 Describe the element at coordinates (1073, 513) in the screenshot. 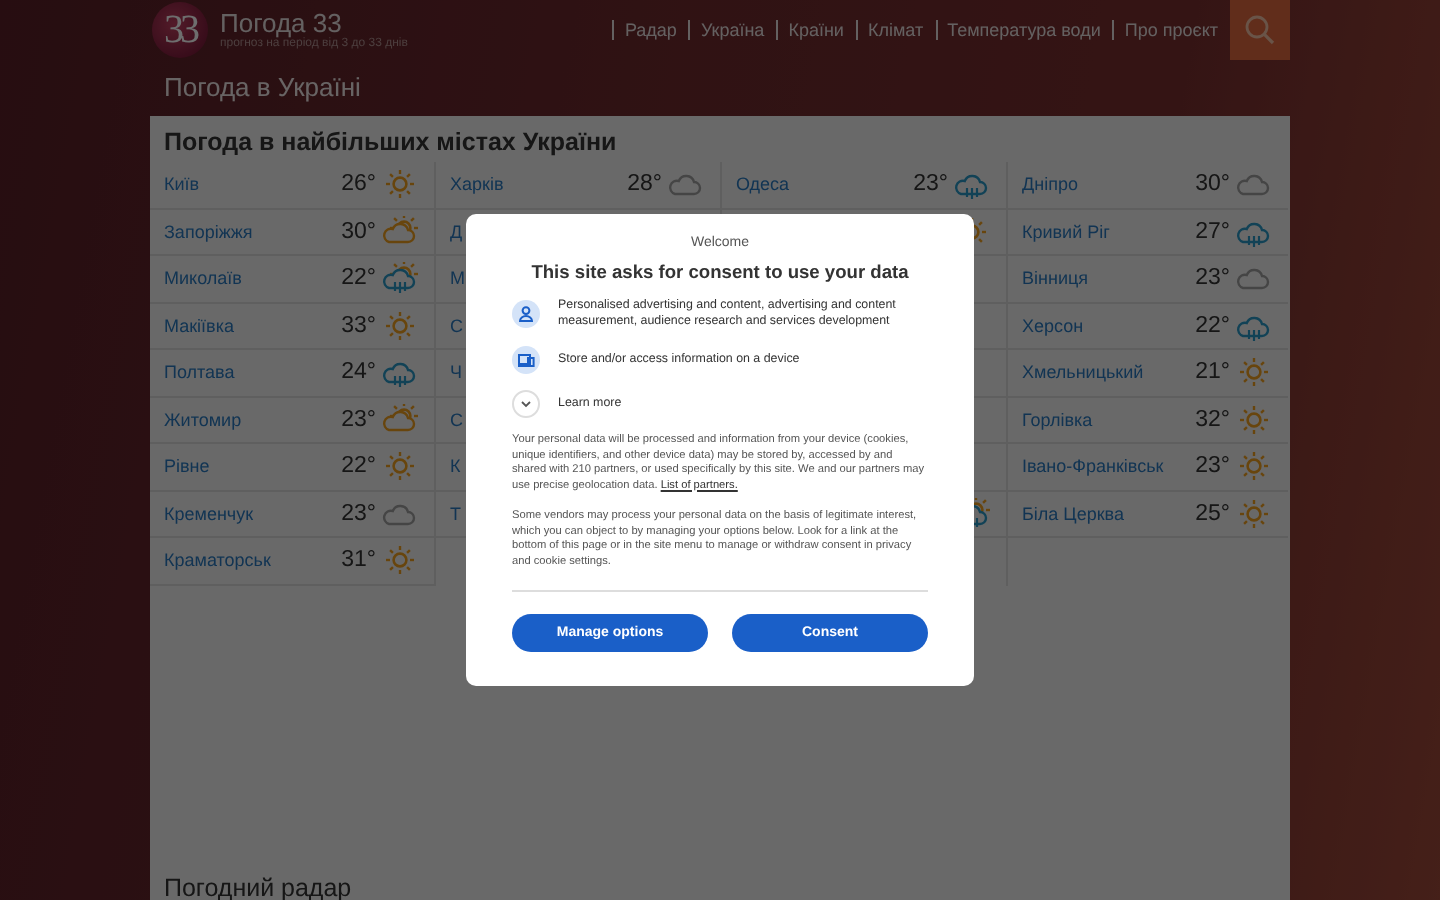

I see `city-link: Біла Церква` at that location.